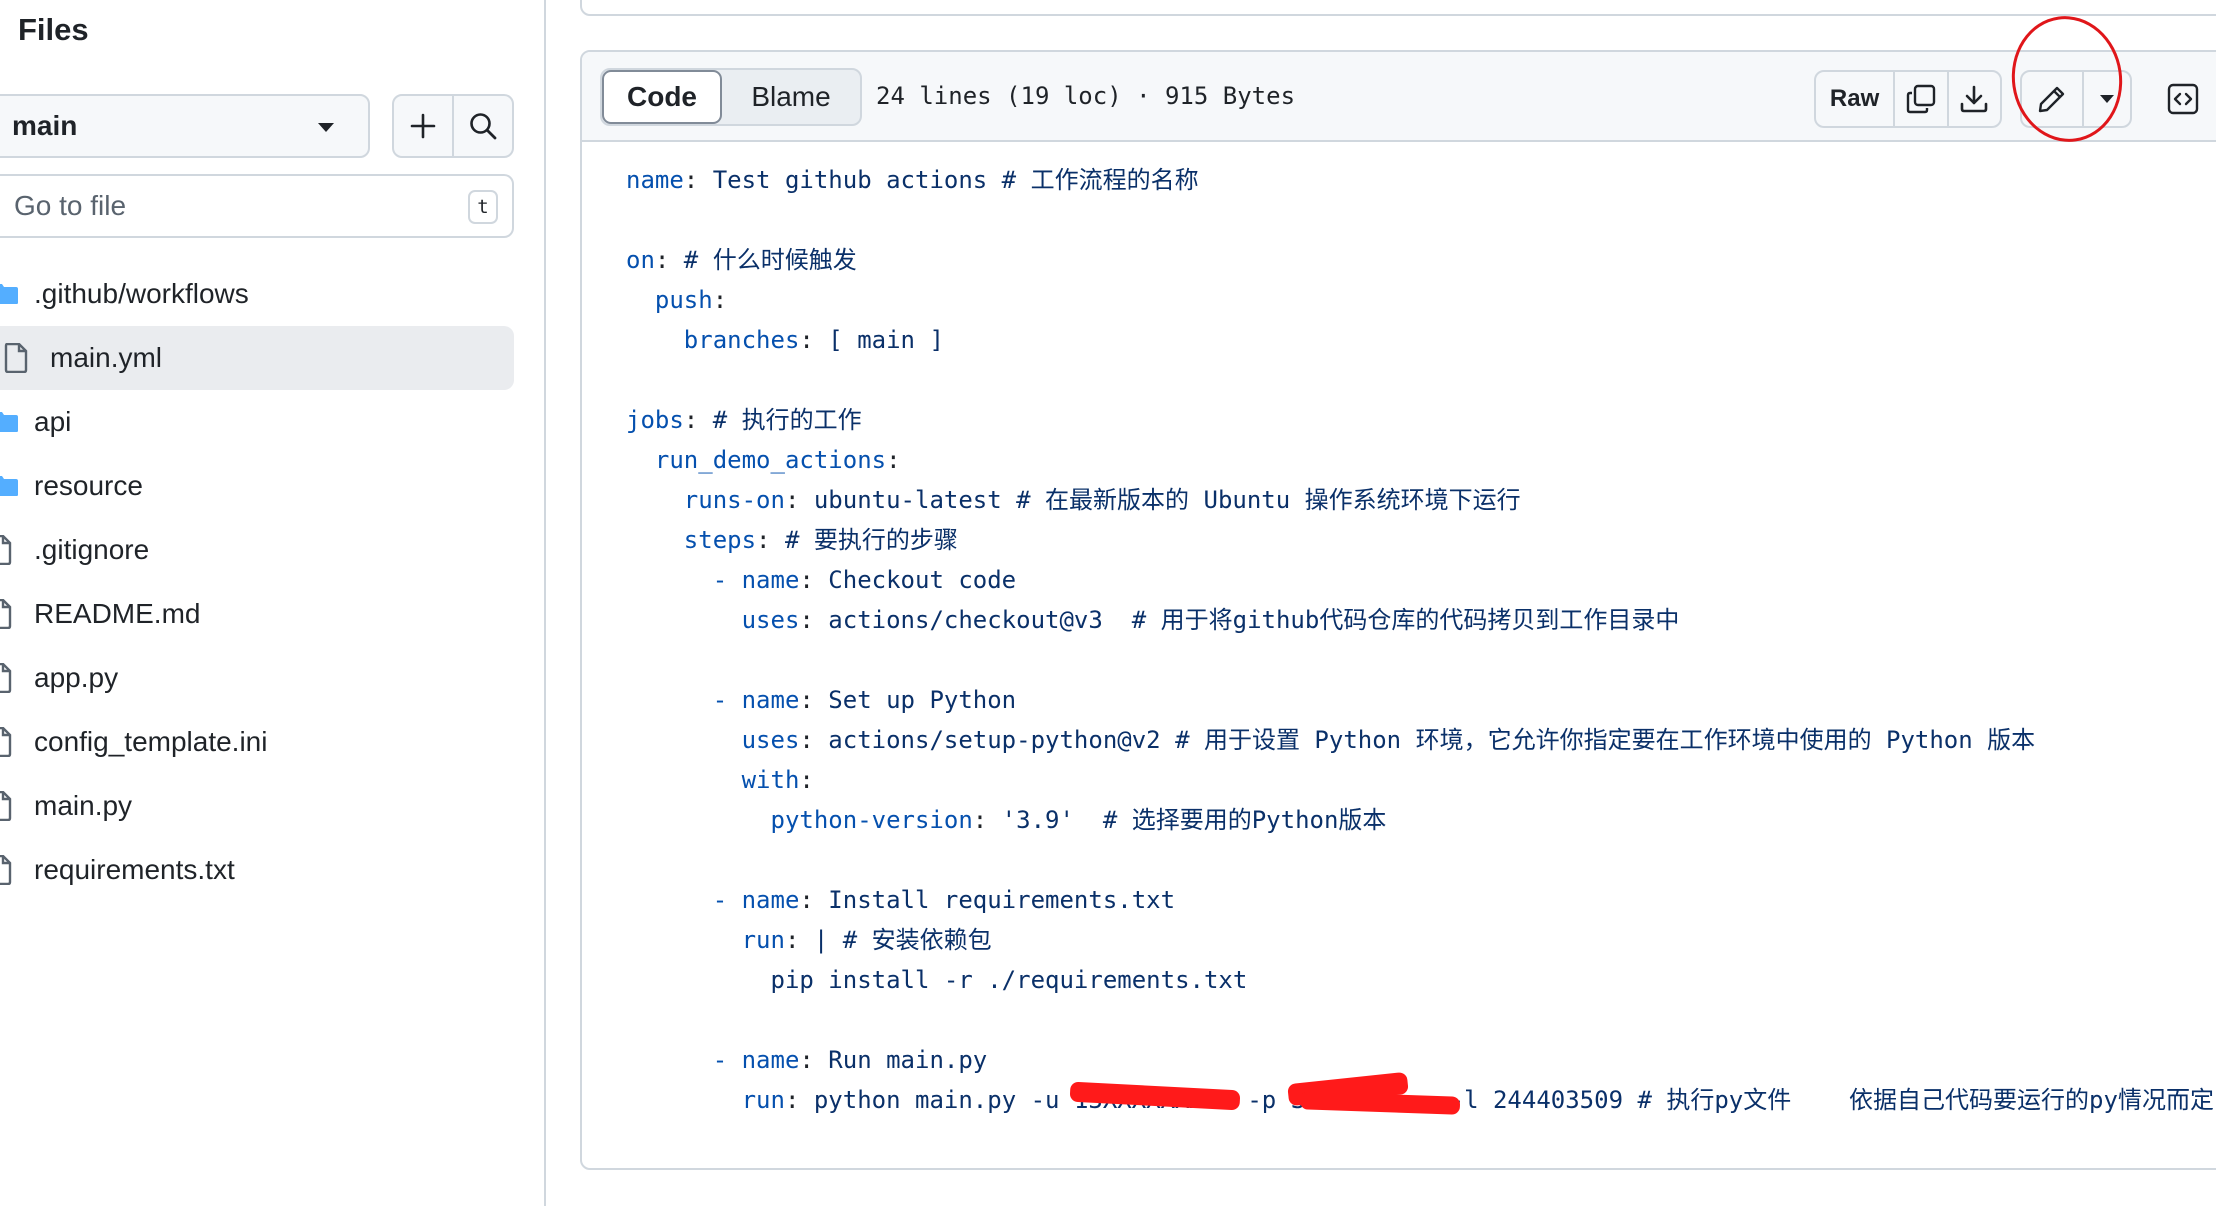 The image size is (2216, 1206). I want to click on tree-item-main-py: main.py, so click(257, 806).